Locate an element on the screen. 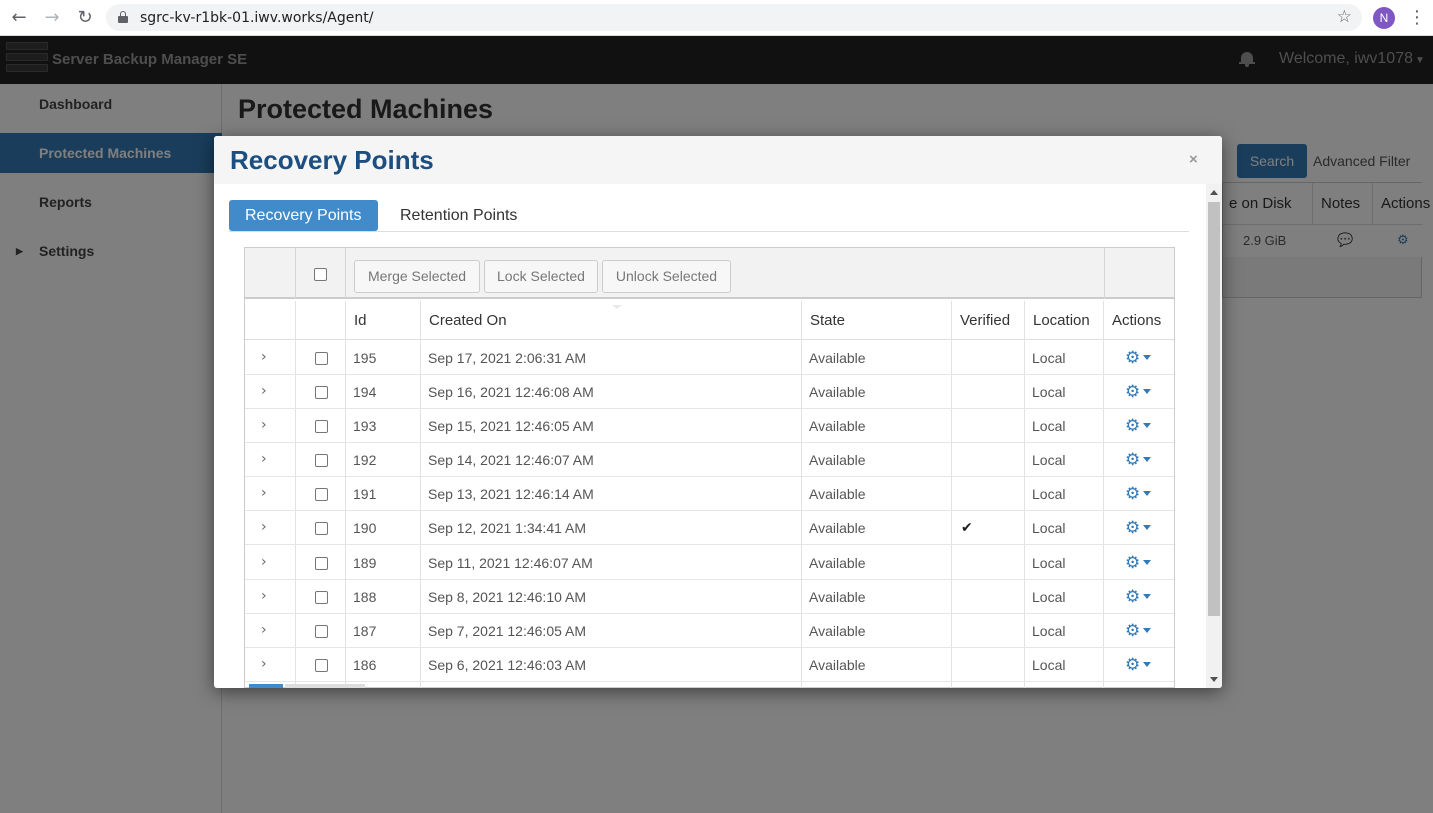 The width and height of the screenshot is (1433, 813). column-header-id: Id is located at coordinates (383, 320).